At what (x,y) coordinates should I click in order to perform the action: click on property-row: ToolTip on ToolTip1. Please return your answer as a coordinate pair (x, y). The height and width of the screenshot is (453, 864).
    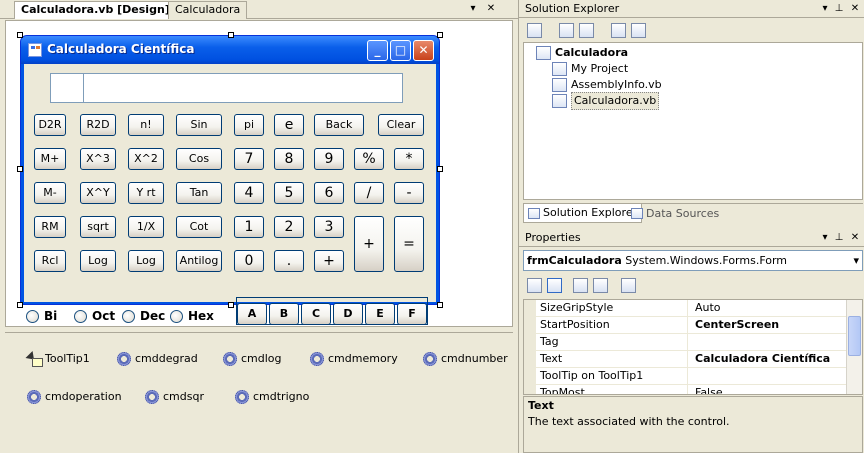
    Looking at the image, I should click on (685, 376).